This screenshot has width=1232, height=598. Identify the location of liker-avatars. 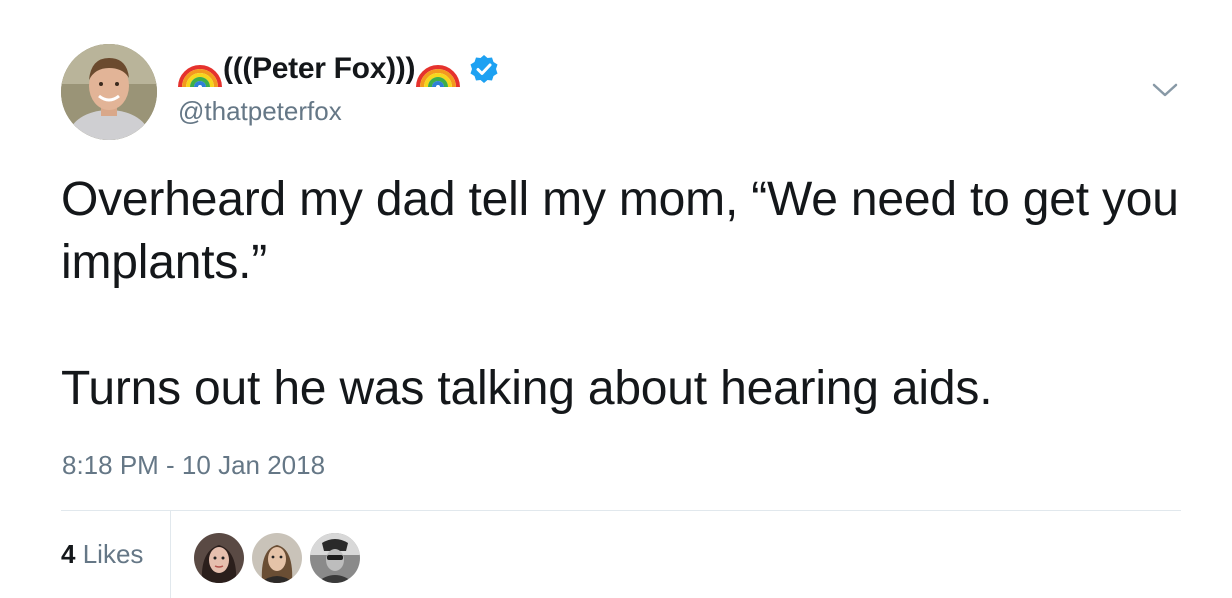
(281, 558).